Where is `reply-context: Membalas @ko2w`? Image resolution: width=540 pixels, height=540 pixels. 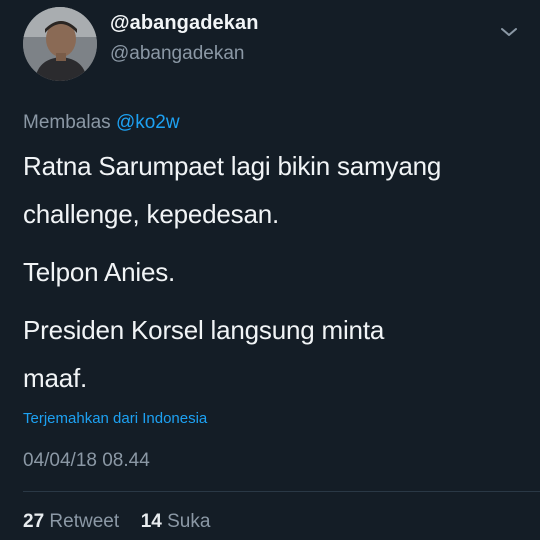 reply-context: Membalas @ko2w is located at coordinates (101, 123).